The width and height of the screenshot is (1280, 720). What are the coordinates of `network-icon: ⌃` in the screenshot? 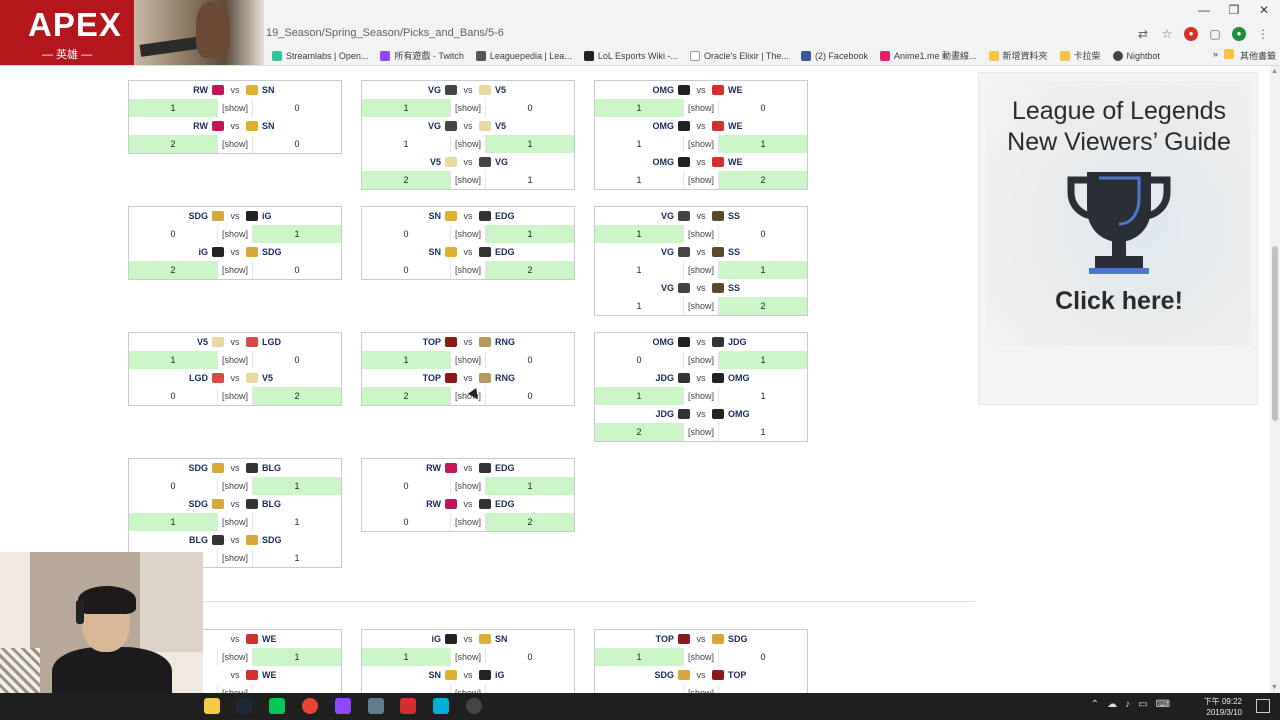 It's located at (1095, 704).